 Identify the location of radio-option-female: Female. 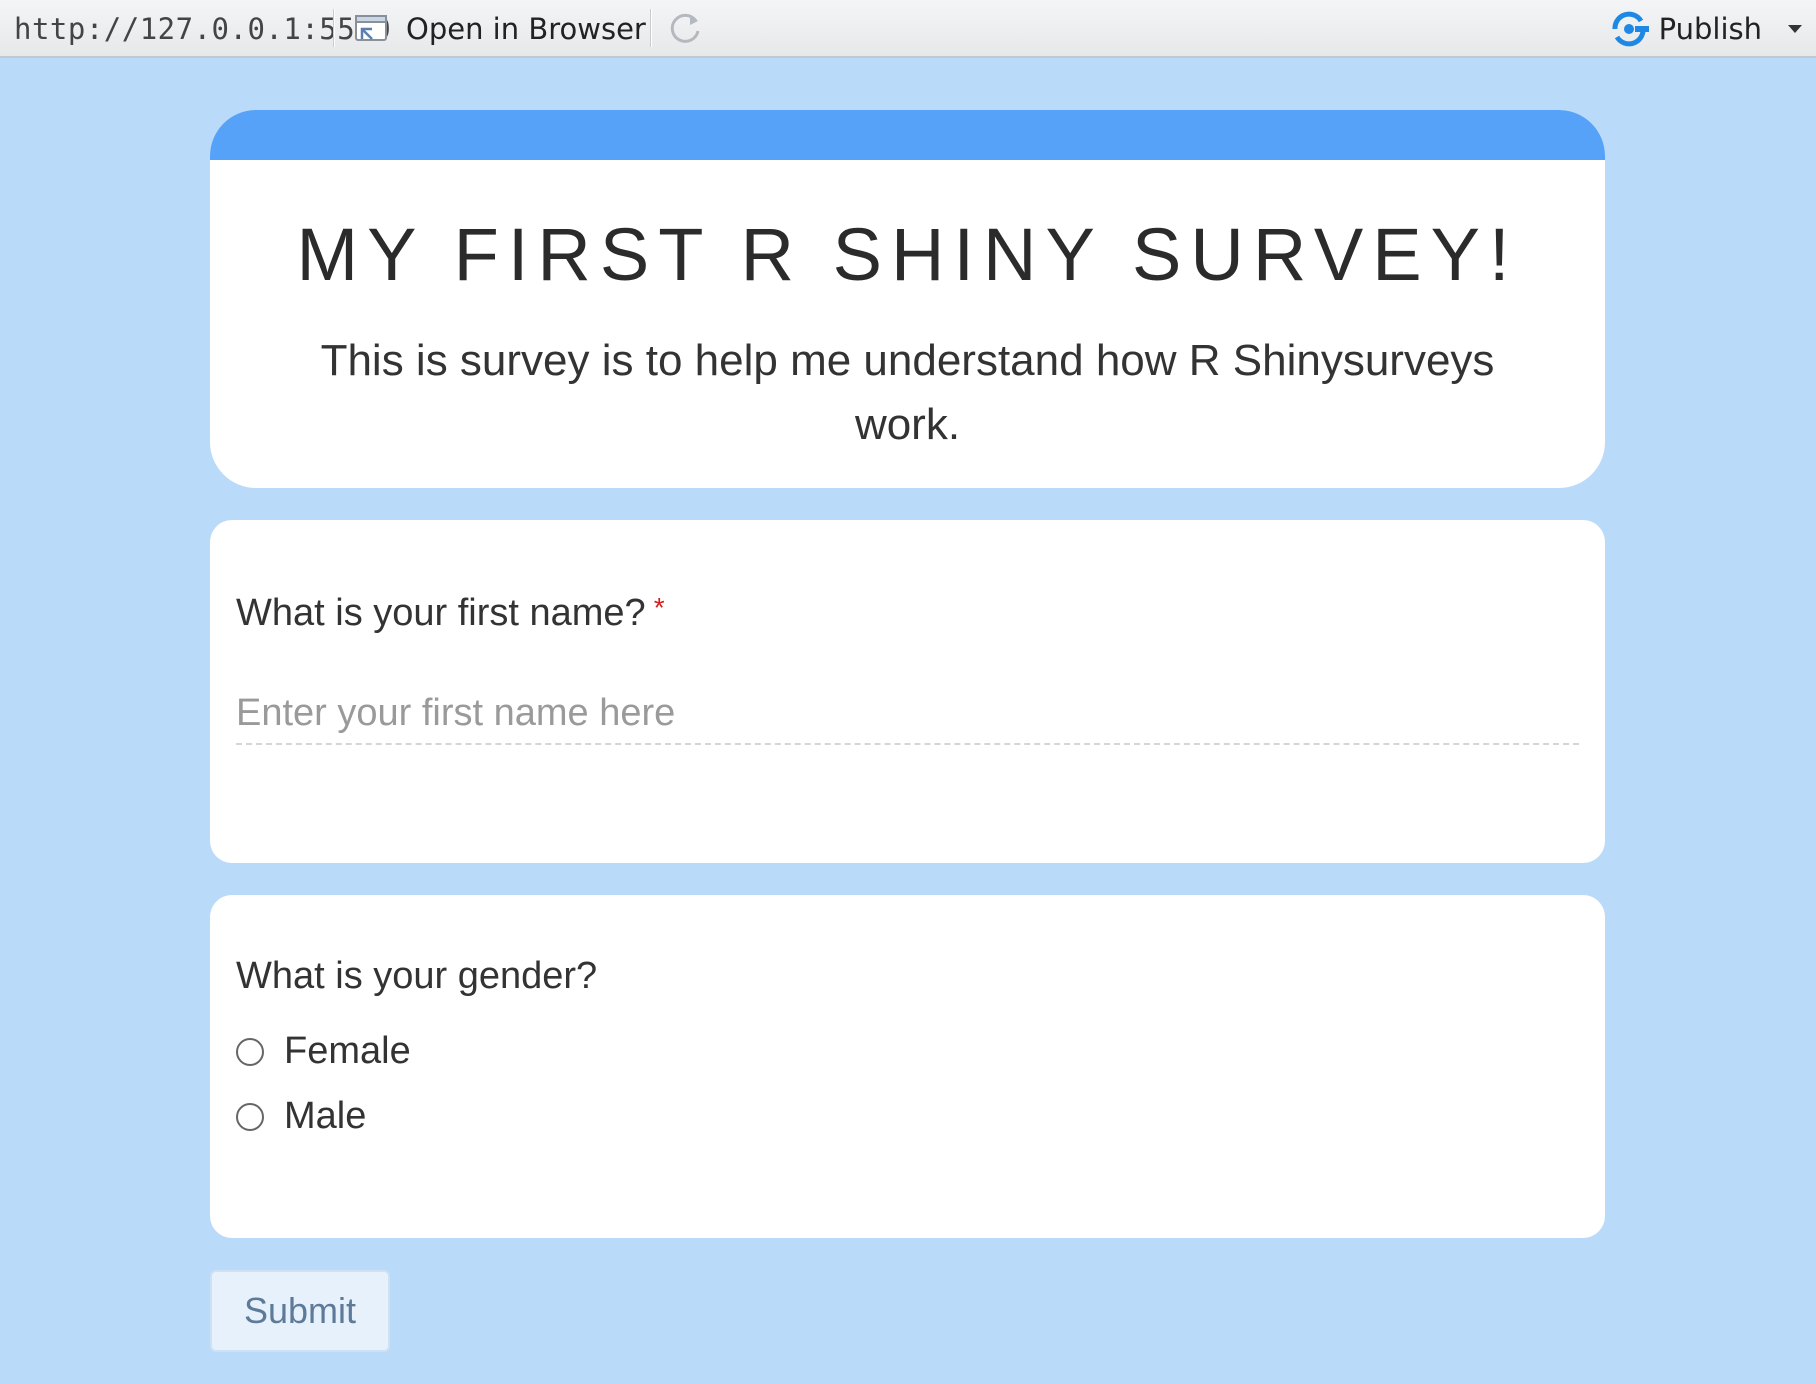
(323, 1051).